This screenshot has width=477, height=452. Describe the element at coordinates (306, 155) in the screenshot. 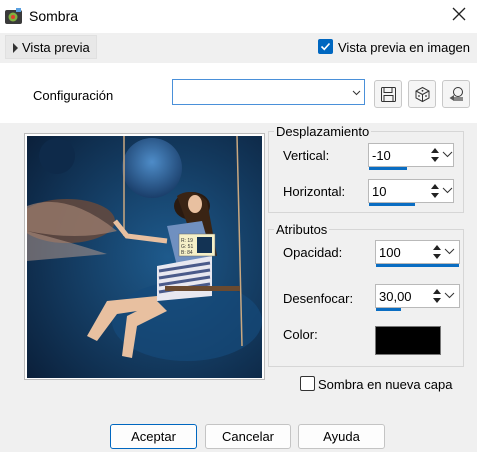

I see `vertical-label: Vertical:` at that location.